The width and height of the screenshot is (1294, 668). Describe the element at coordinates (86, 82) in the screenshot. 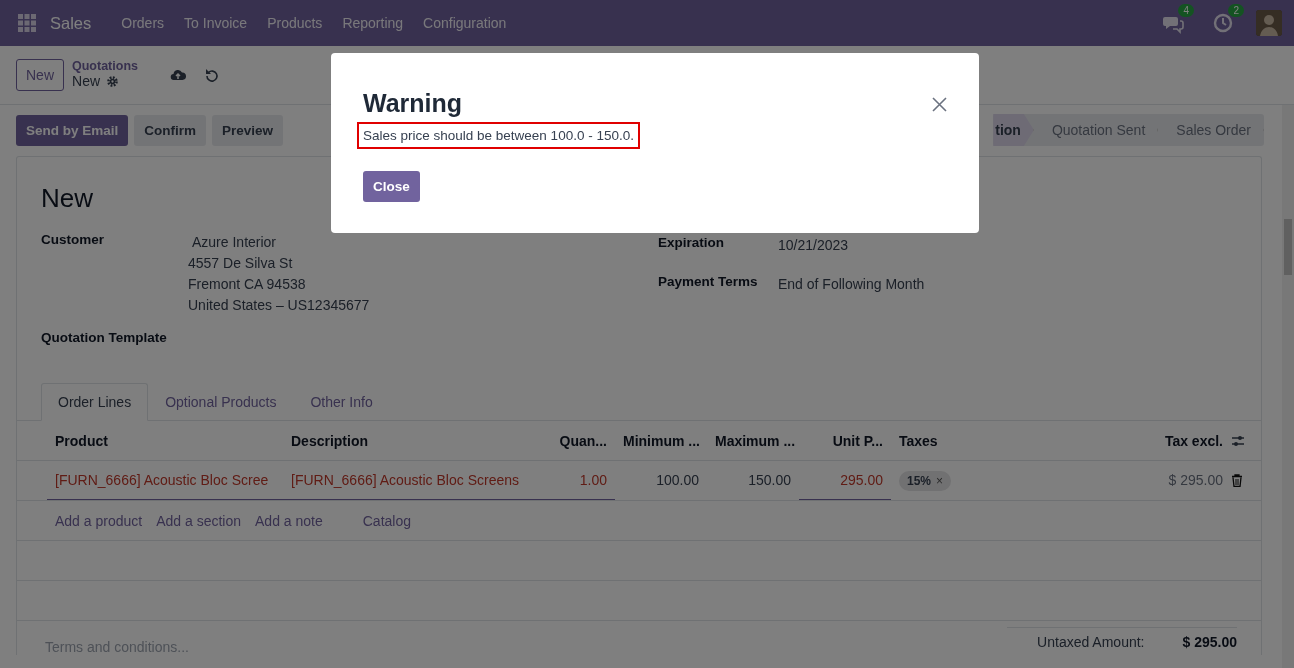

I see `record-name: New` at that location.